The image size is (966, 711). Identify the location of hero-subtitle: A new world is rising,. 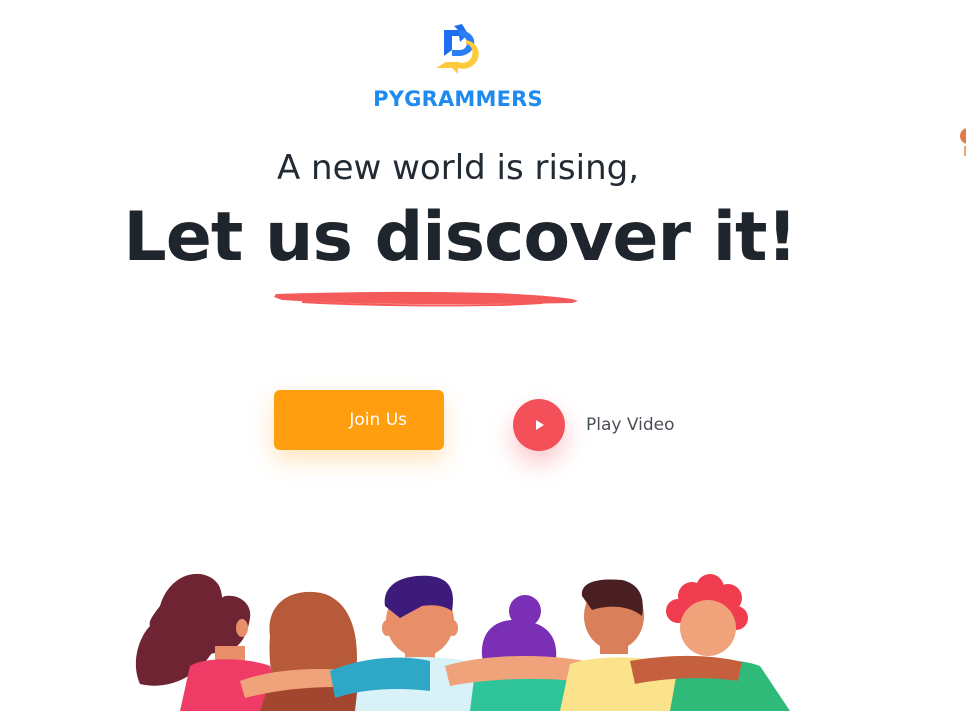
(458, 168).